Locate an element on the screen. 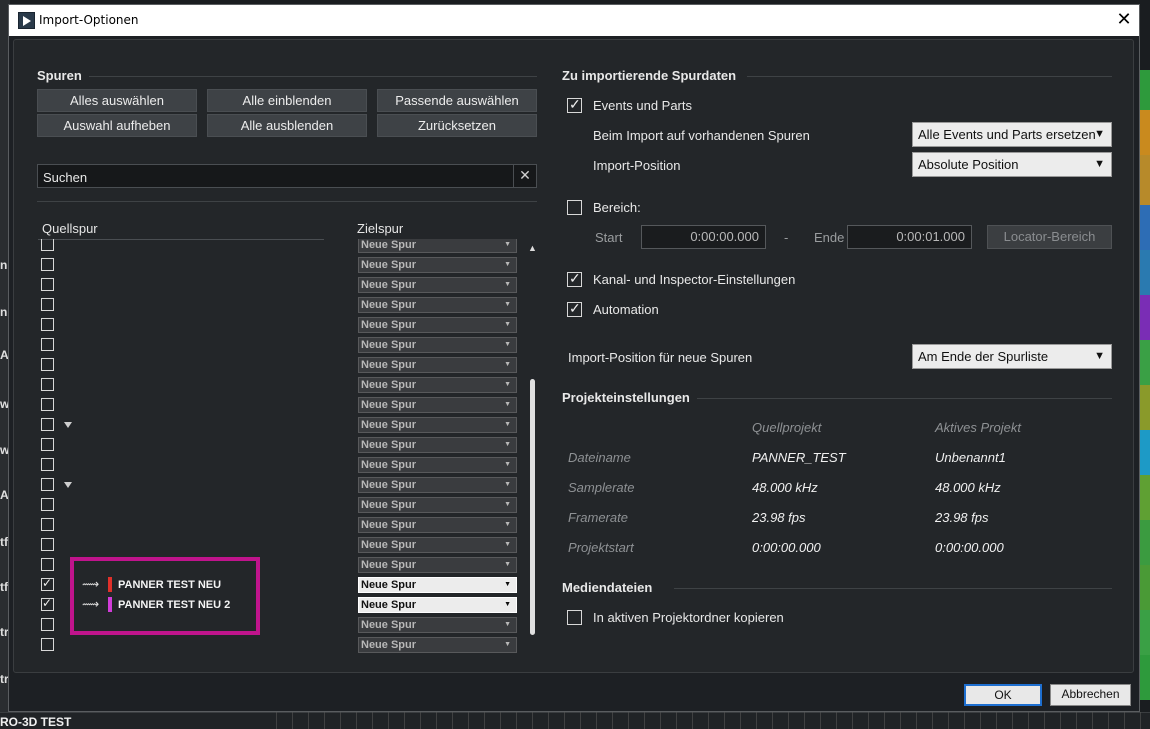  automation-checkbox is located at coordinates (574, 308).